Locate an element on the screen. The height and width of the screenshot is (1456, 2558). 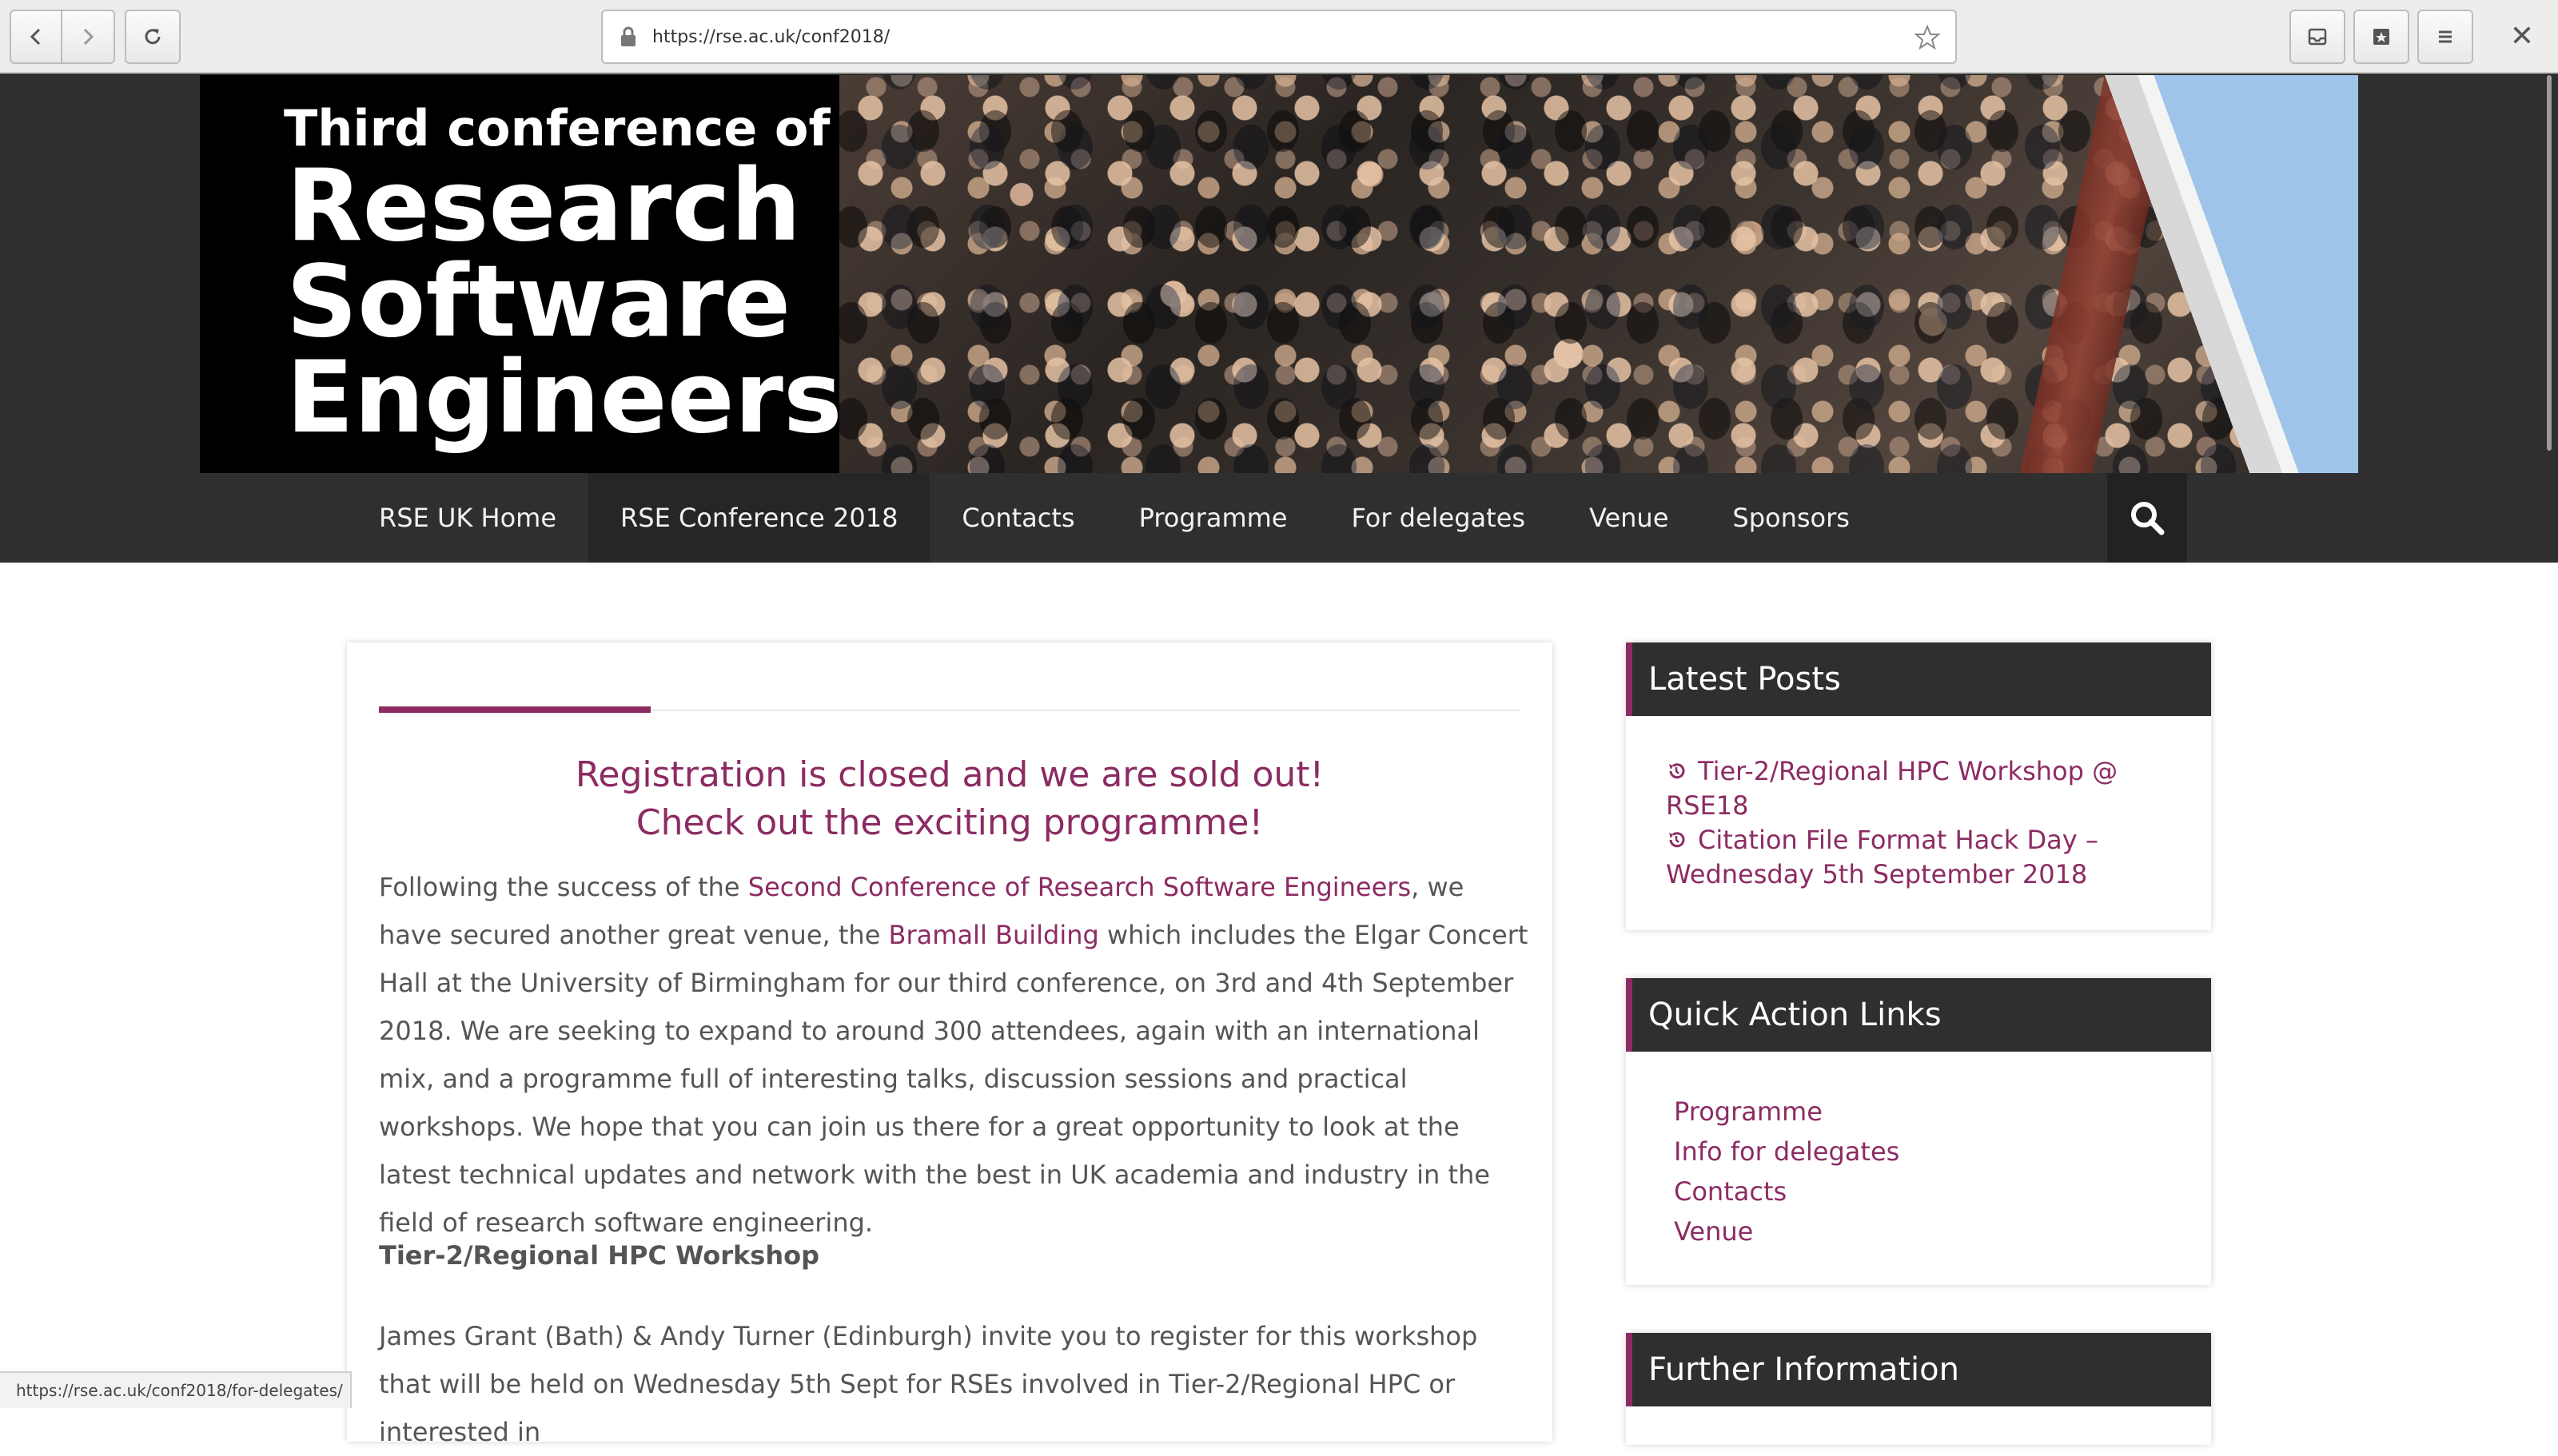
reload-icon is located at coordinates (153, 37).